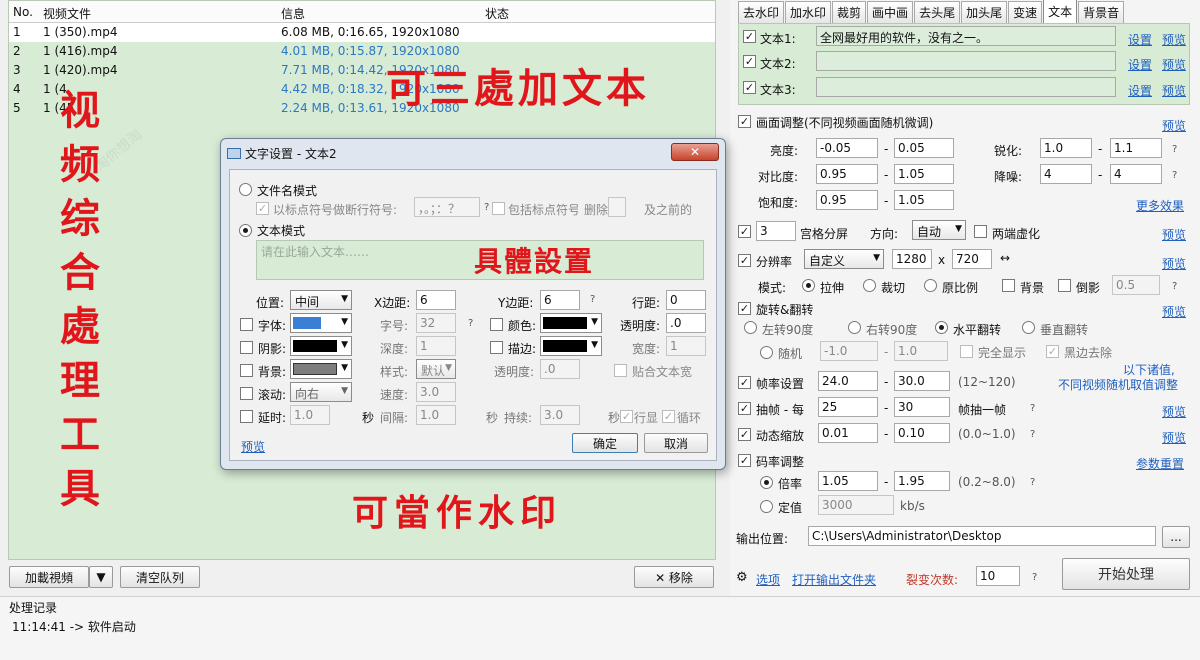 The width and height of the screenshot is (1200, 660). I want to click on open-output-link: 打开输出文件夹, so click(834, 579).